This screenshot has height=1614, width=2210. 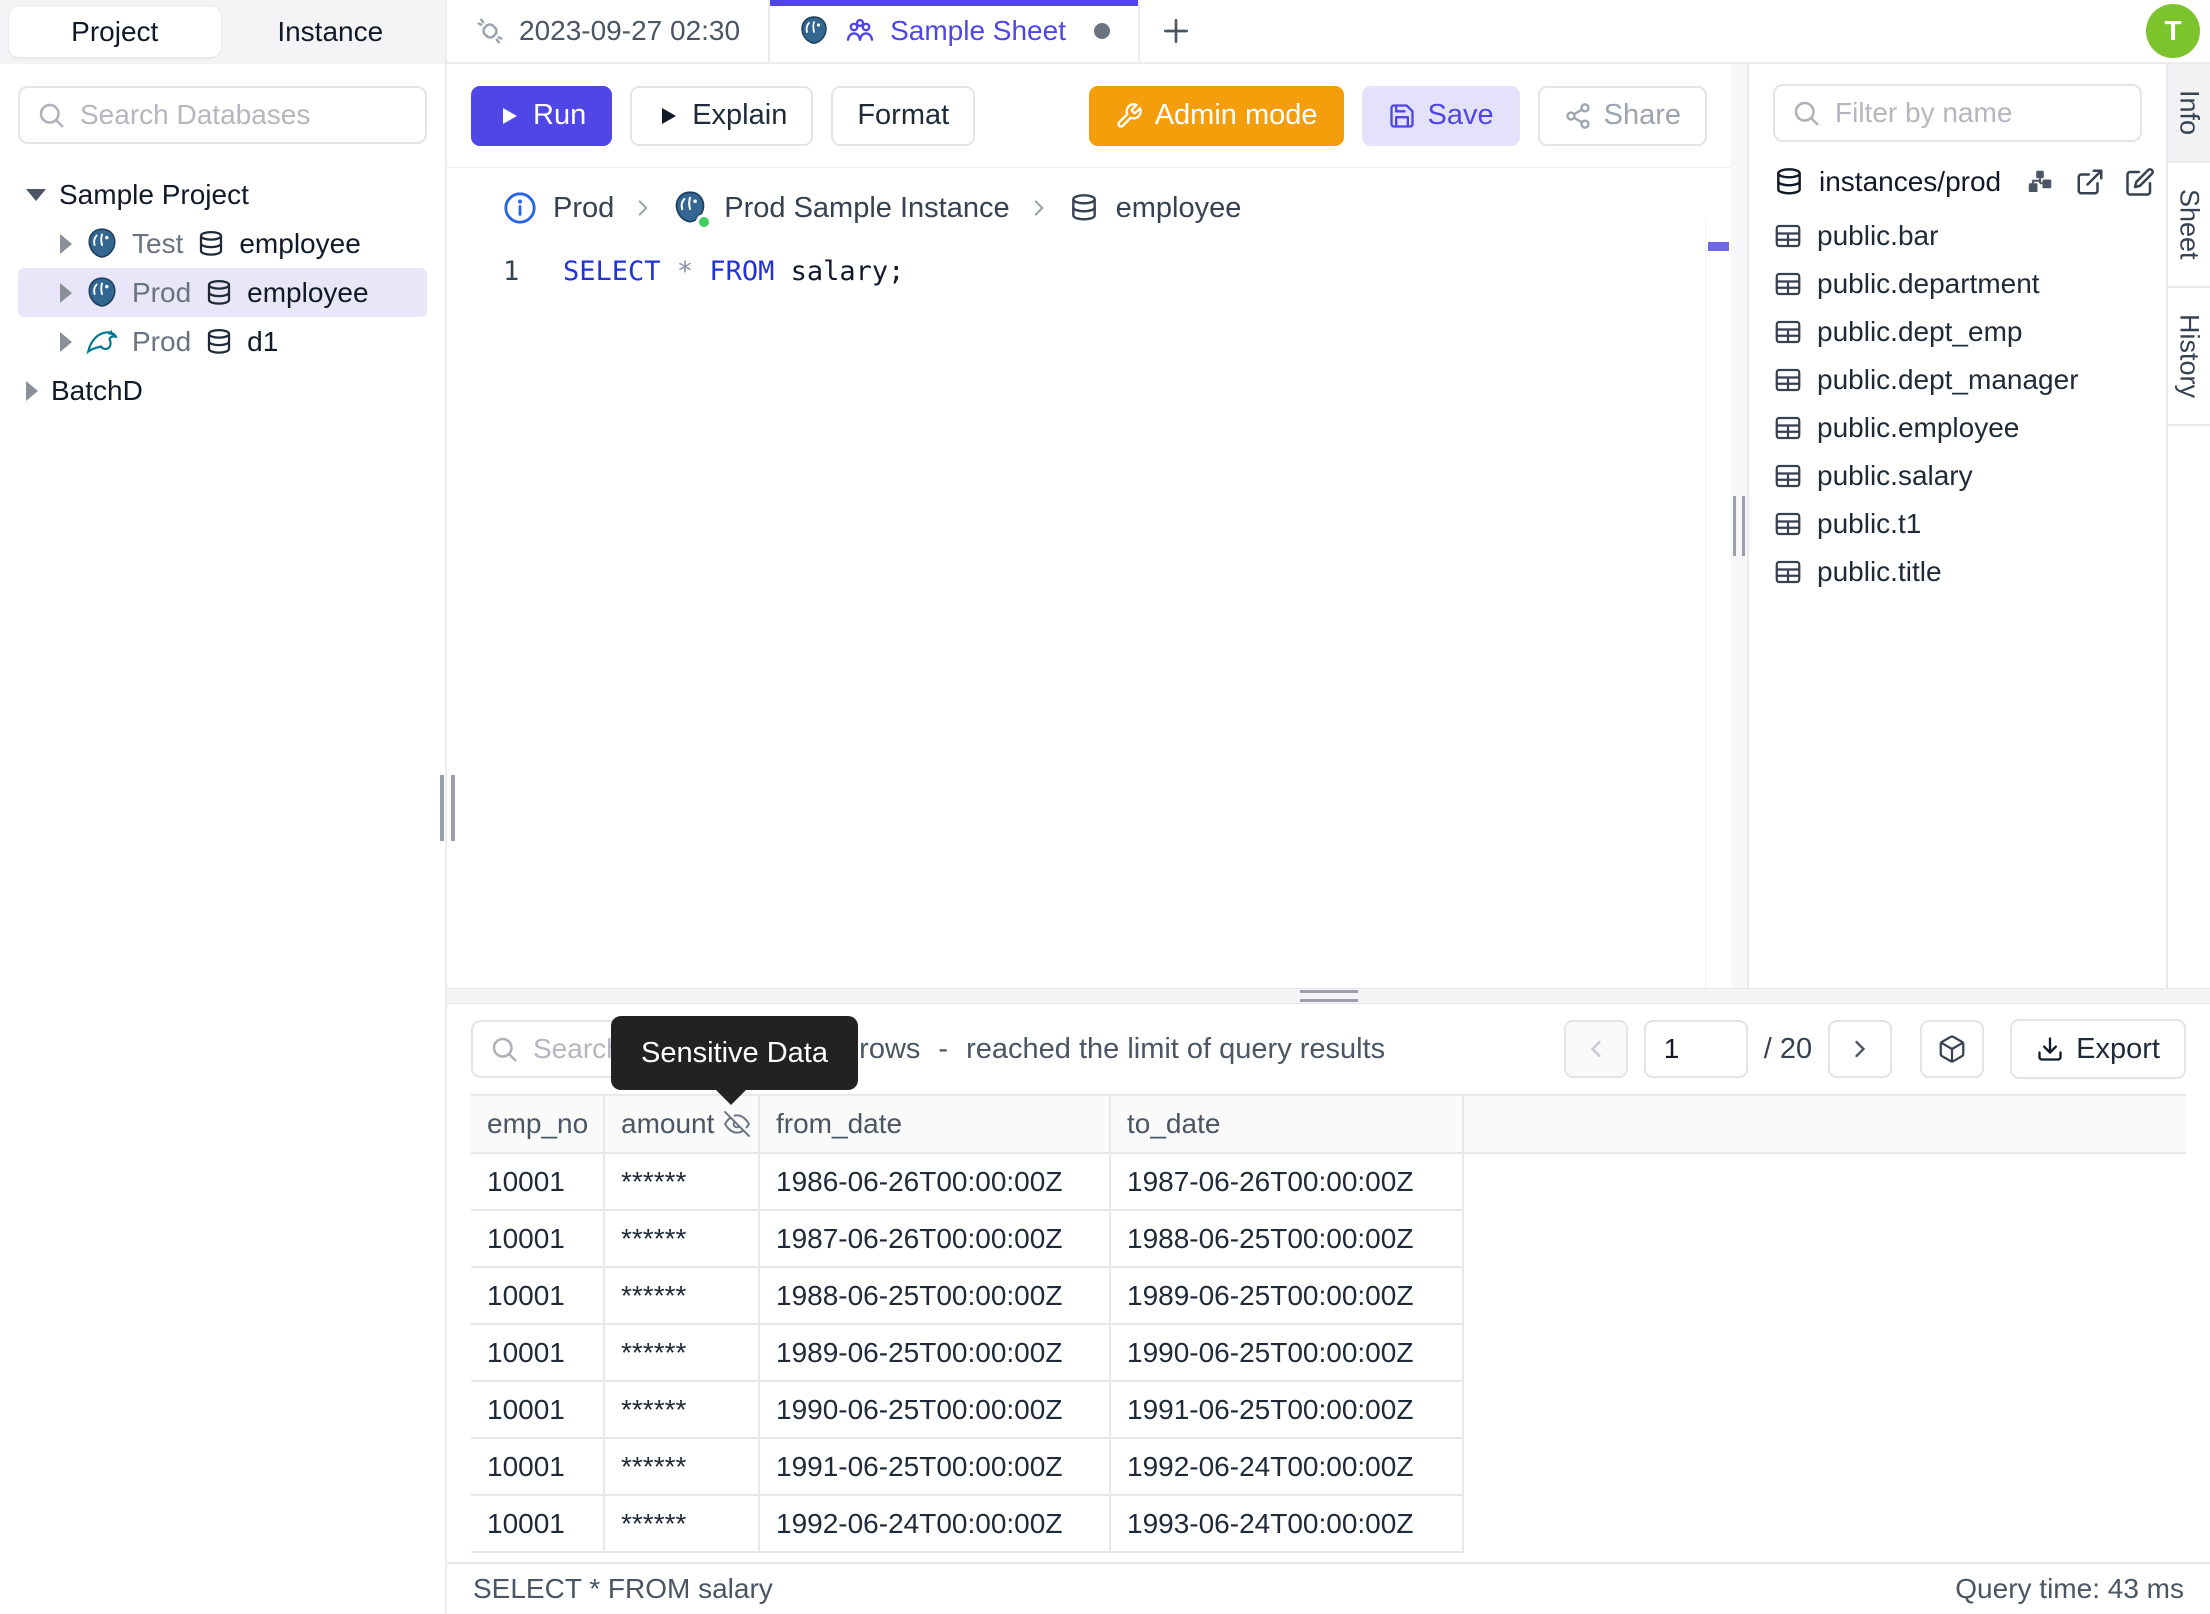 I want to click on schema-diagram-icon, so click(x=2040, y=182).